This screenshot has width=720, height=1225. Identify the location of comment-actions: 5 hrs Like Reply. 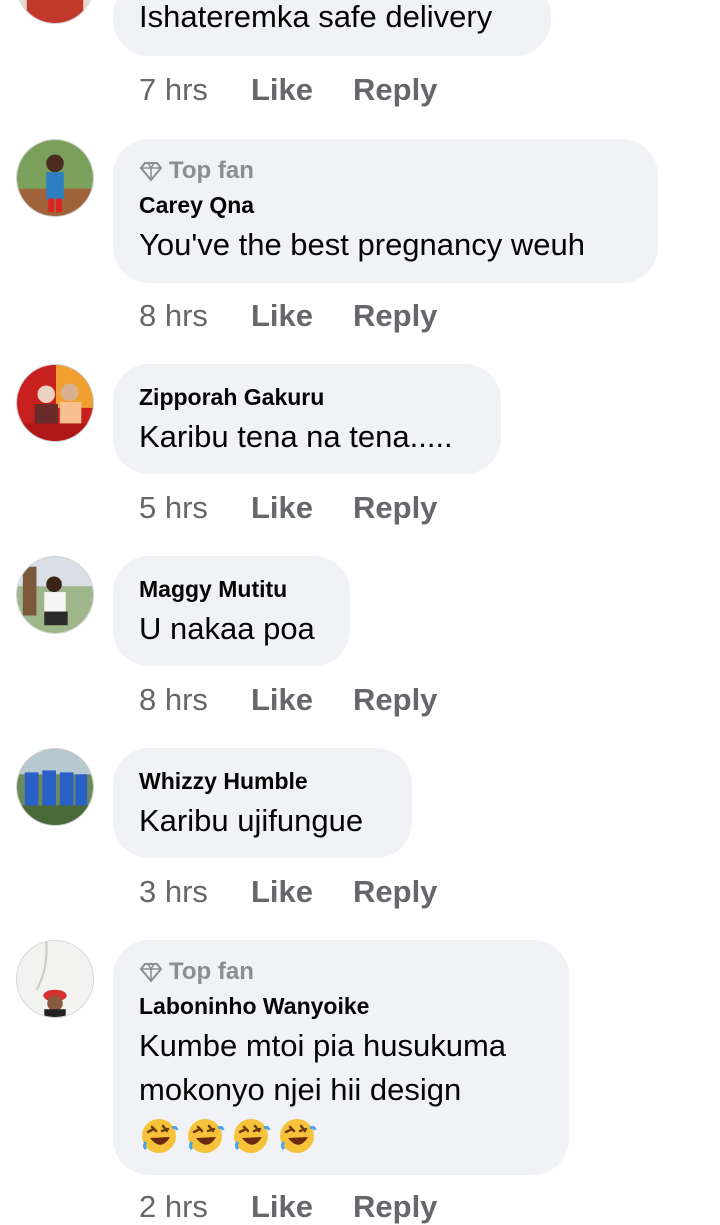
(288, 508).